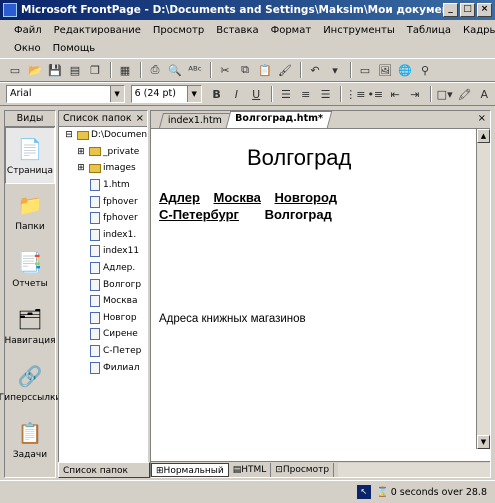 This screenshot has height=503, width=495. Describe the element at coordinates (279, 119) in the screenshot. I see `tab-volgograd: Волгоград.htm*` at that location.